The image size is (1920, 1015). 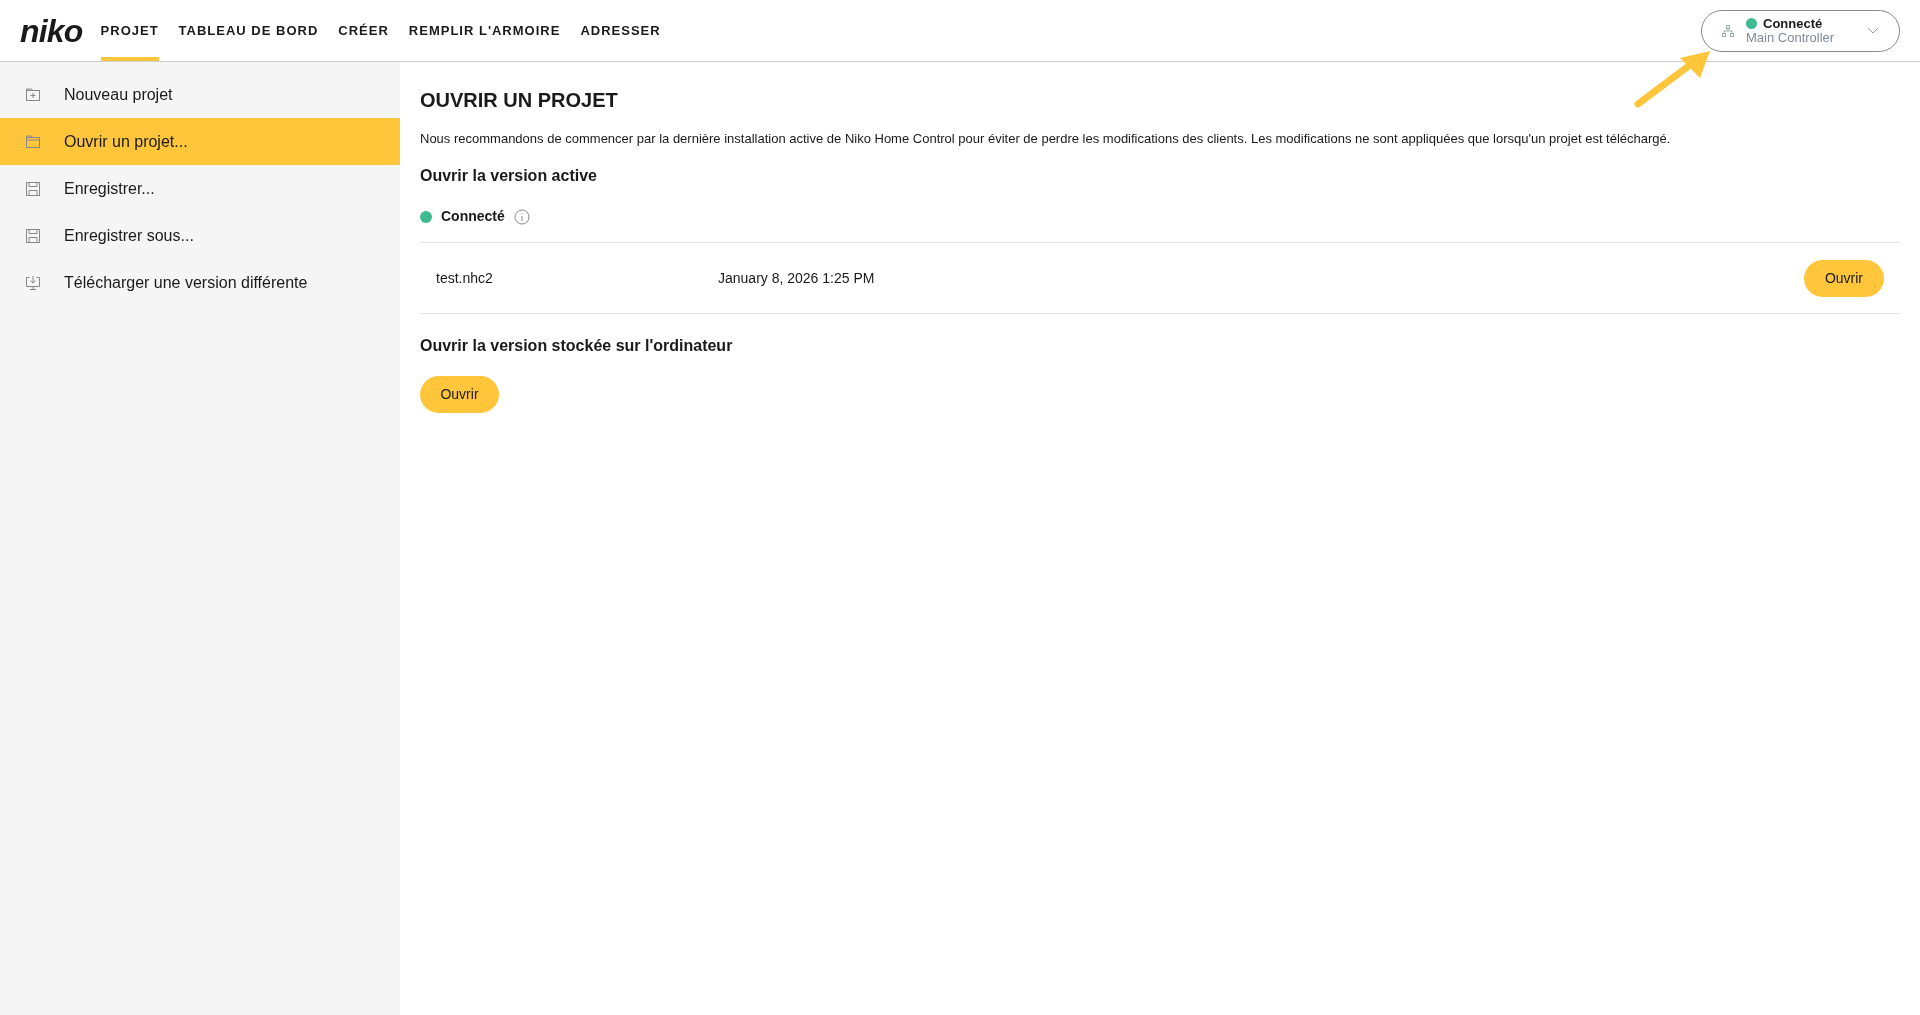 What do you see at coordinates (620, 30) in the screenshot?
I see `nav-tab: ADRESSER` at bounding box center [620, 30].